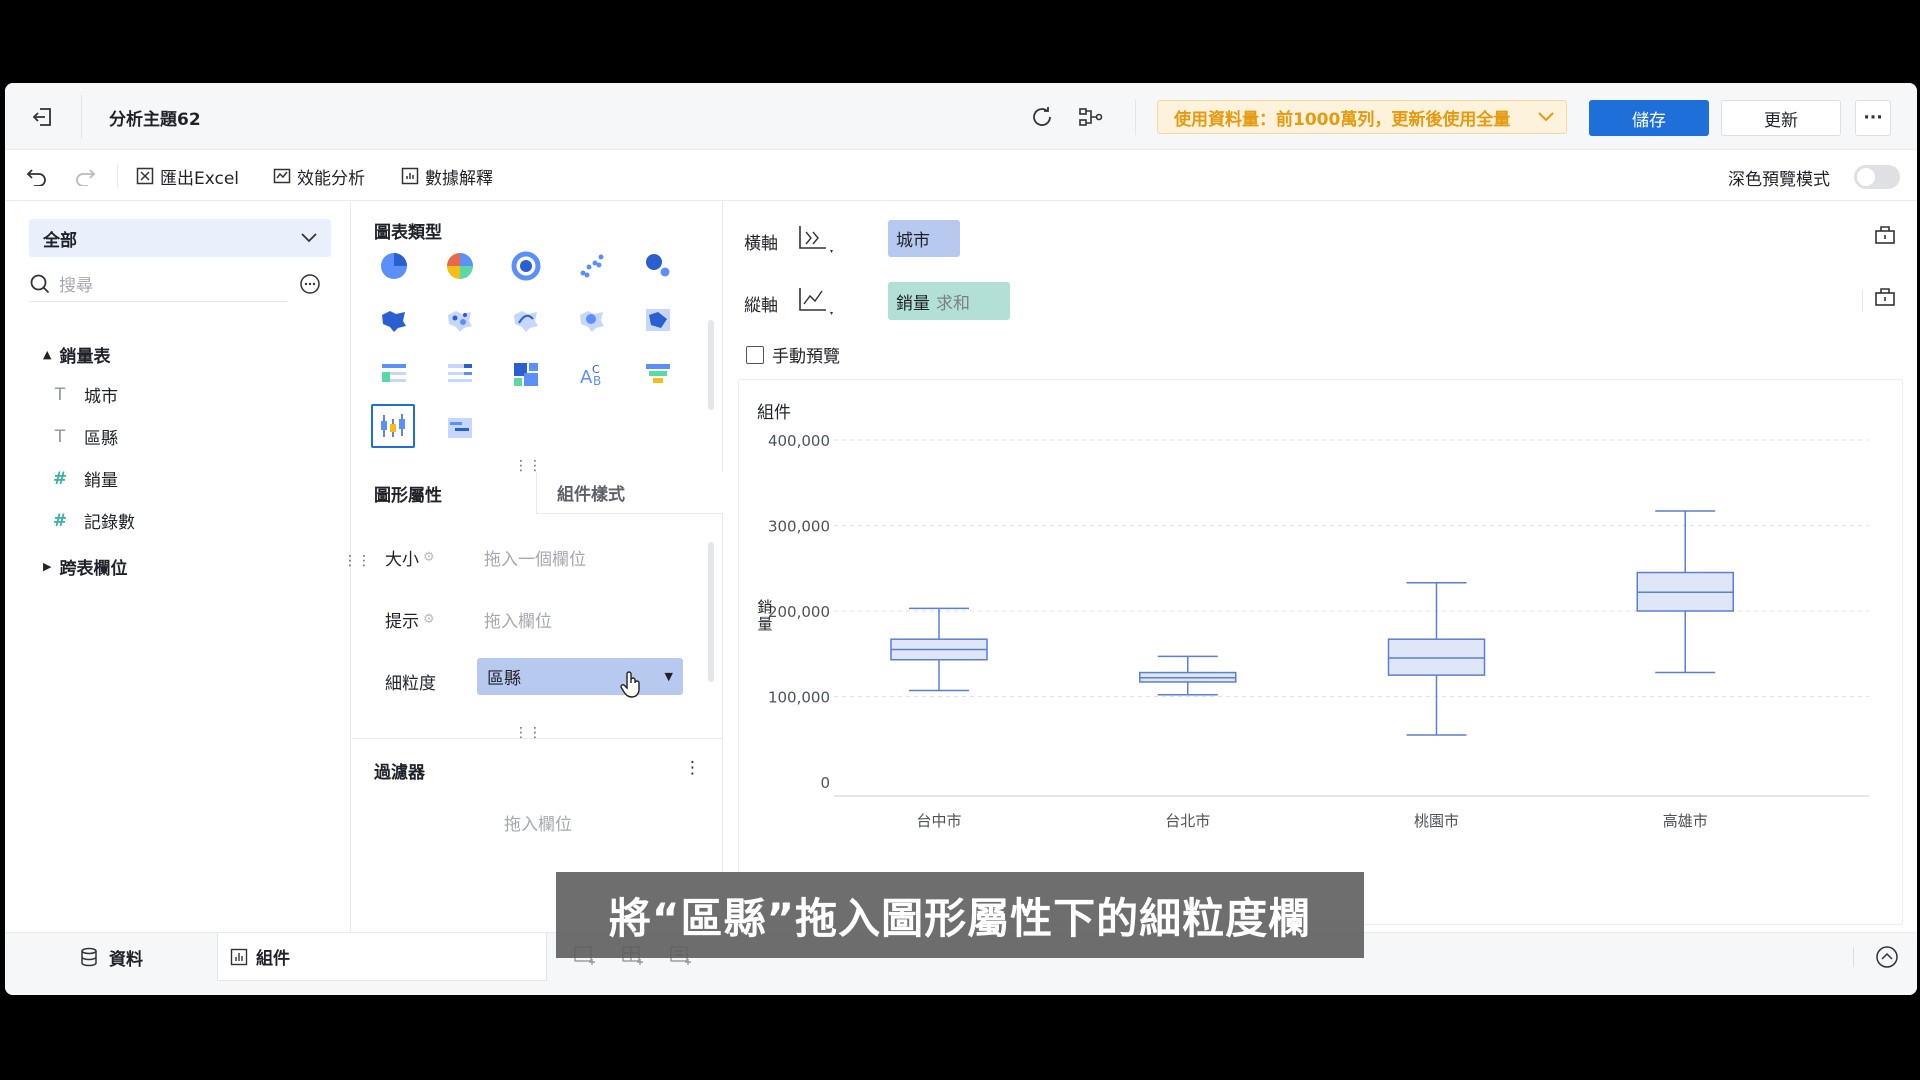  Describe the element at coordinates (47, 354) in the screenshot. I see `caret-down-icon: ▲` at that location.